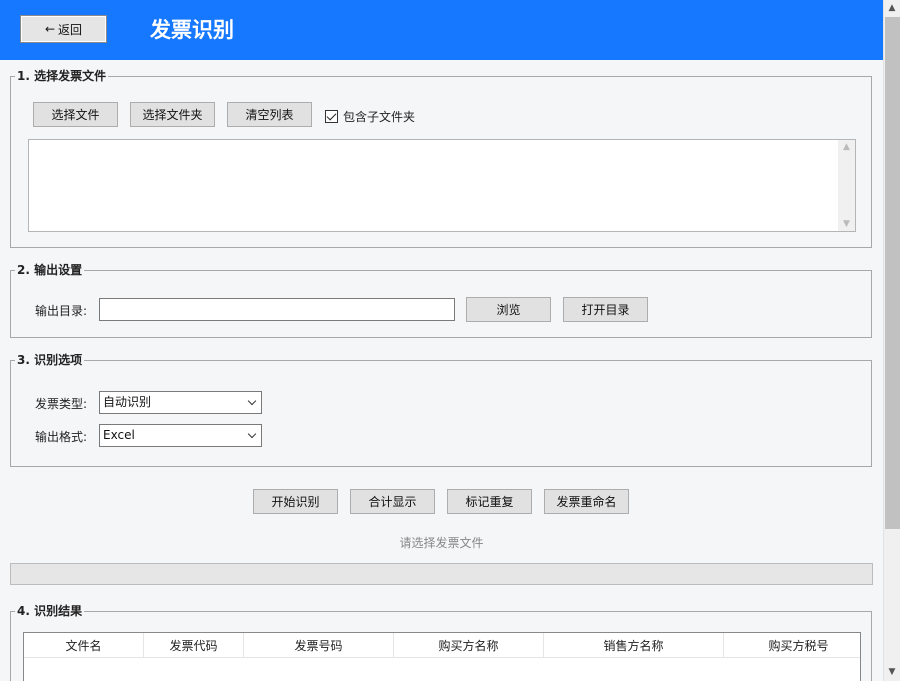 The width and height of the screenshot is (900, 681). I want to click on invoice-type-value: 自动识别, so click(127, 402).